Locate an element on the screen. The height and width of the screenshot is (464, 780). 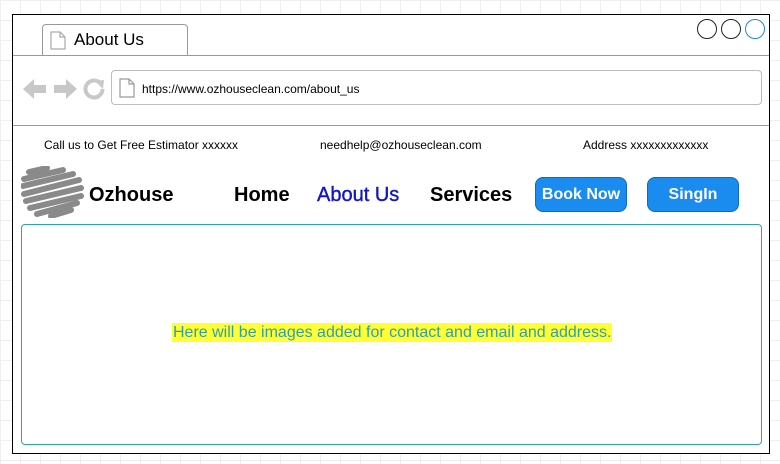
tab-bar: About Us is located at coordinates (391, 35).